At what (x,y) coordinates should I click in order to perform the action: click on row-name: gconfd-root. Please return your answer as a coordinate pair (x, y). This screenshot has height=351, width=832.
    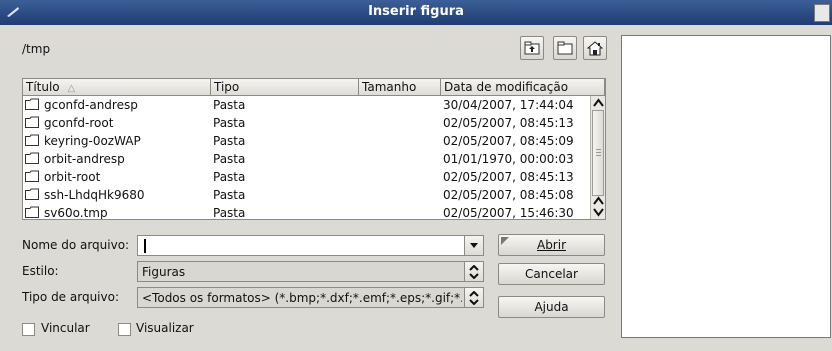
    Looking at the image, I should click on (79, 123).